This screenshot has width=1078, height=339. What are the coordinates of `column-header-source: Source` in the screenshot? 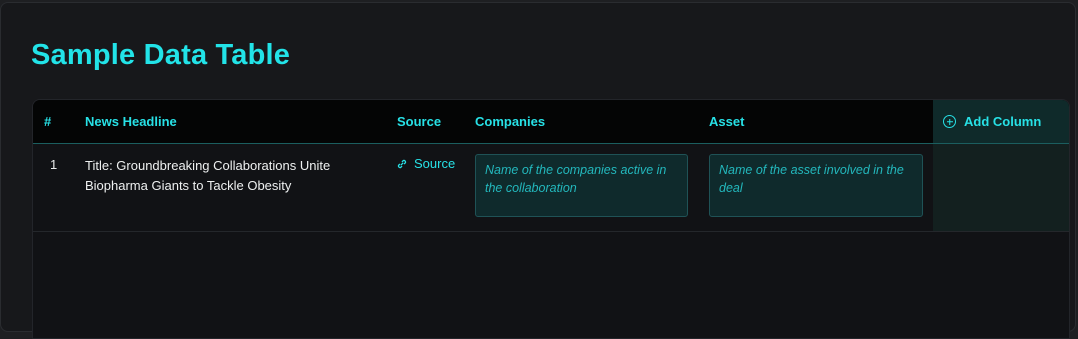 It's located at (419, 121).